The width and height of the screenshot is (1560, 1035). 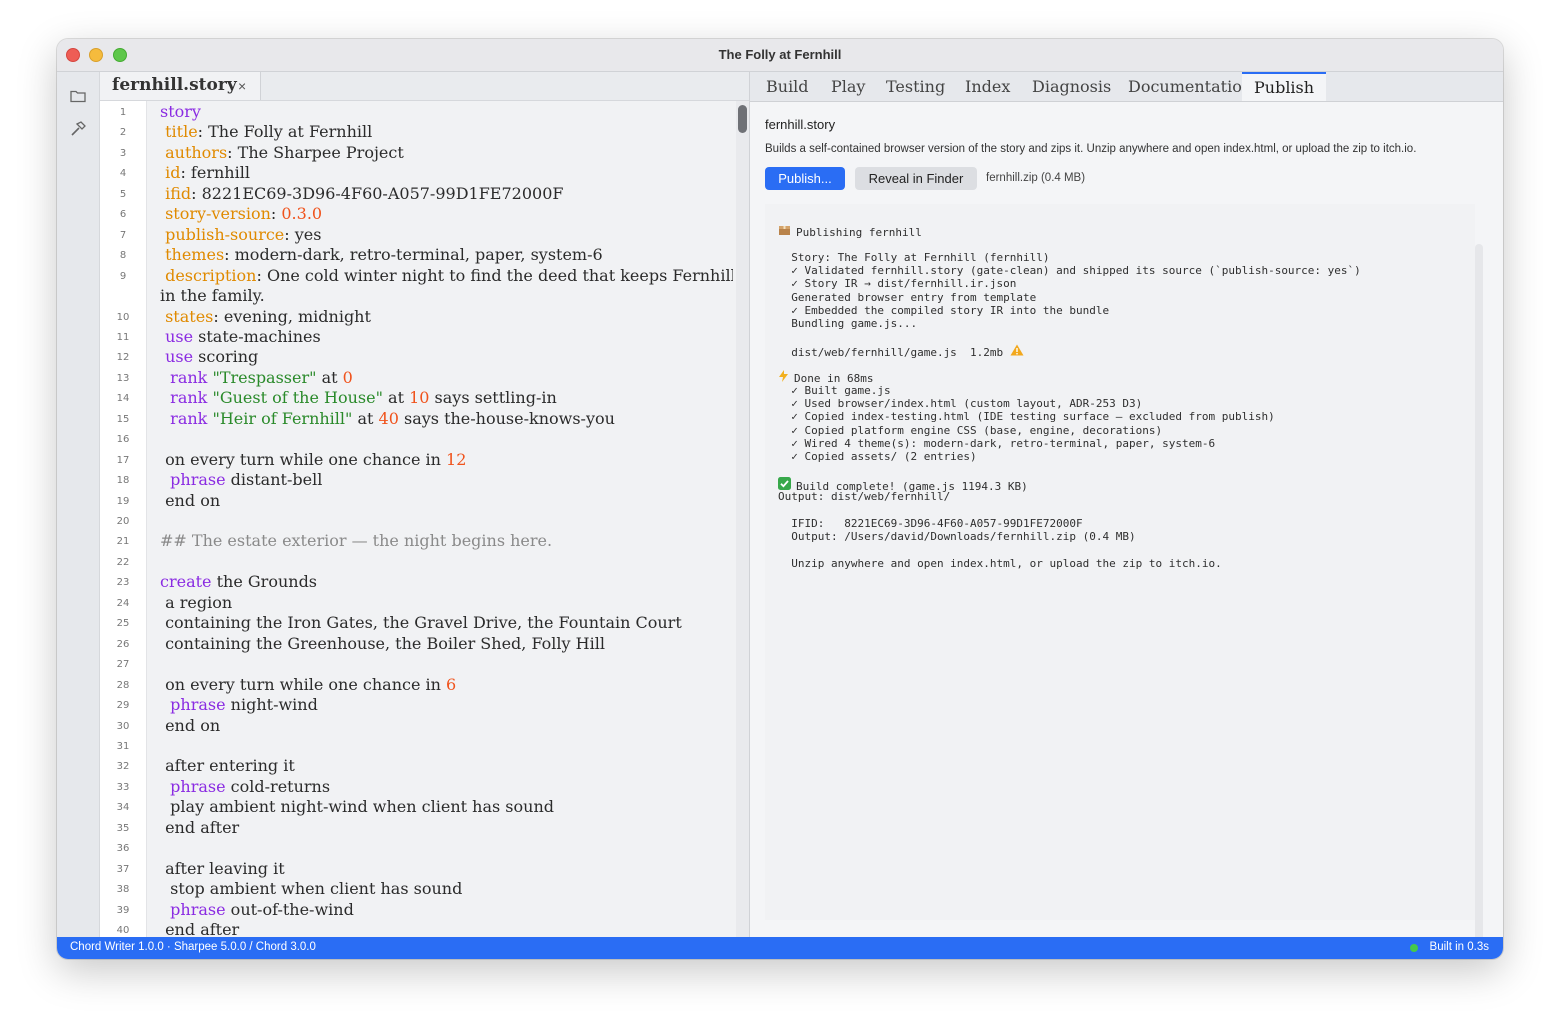 I want to click on tab-publish: Publish, so click(x=1284, y=86).